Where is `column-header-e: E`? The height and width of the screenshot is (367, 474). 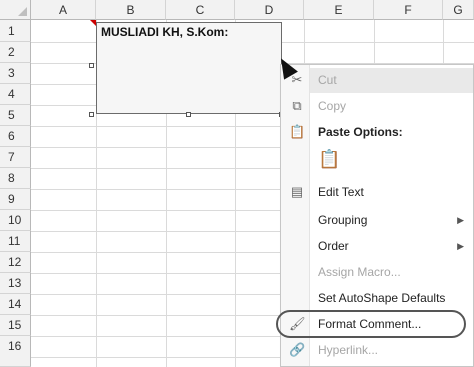
column-header-e: E is located at coordinates (339, 10).